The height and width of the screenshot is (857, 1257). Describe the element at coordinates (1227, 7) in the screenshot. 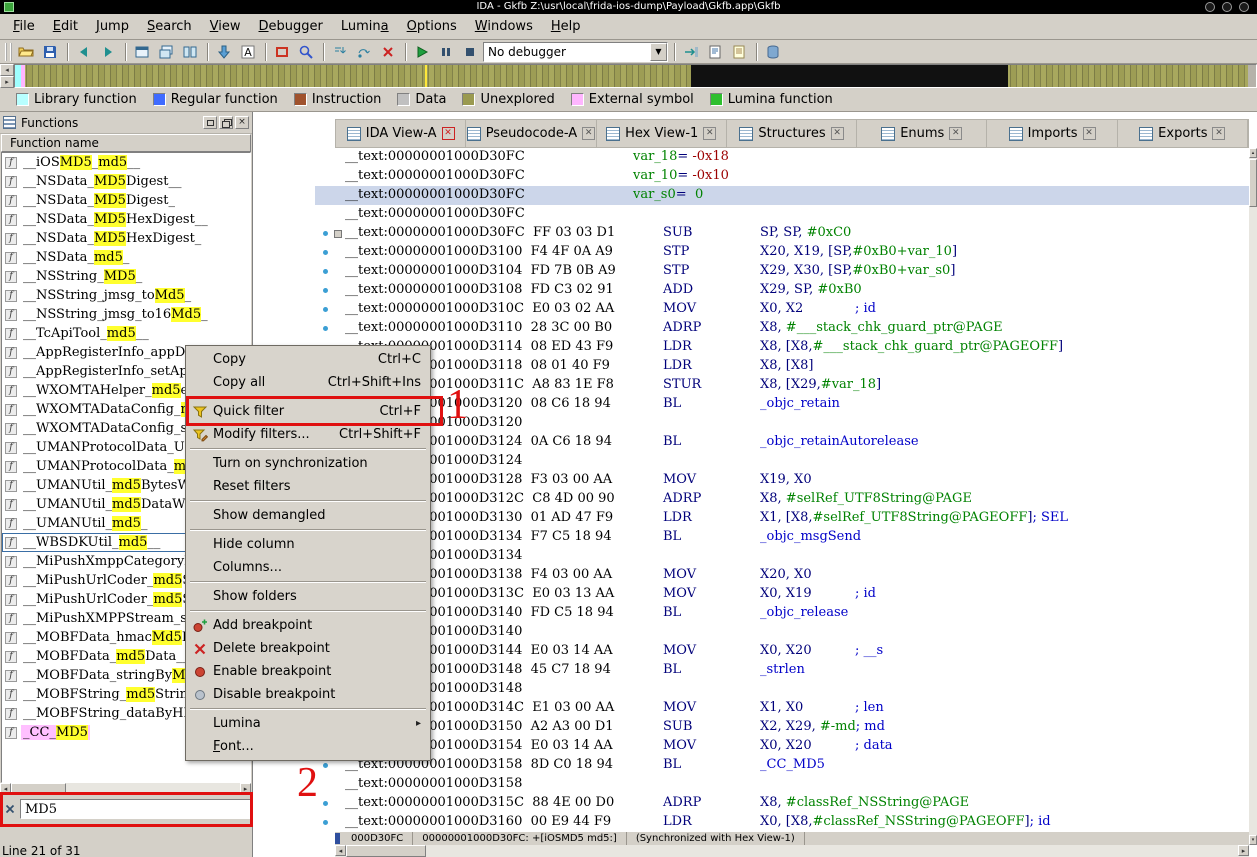

I see `maximize-button` at that location.